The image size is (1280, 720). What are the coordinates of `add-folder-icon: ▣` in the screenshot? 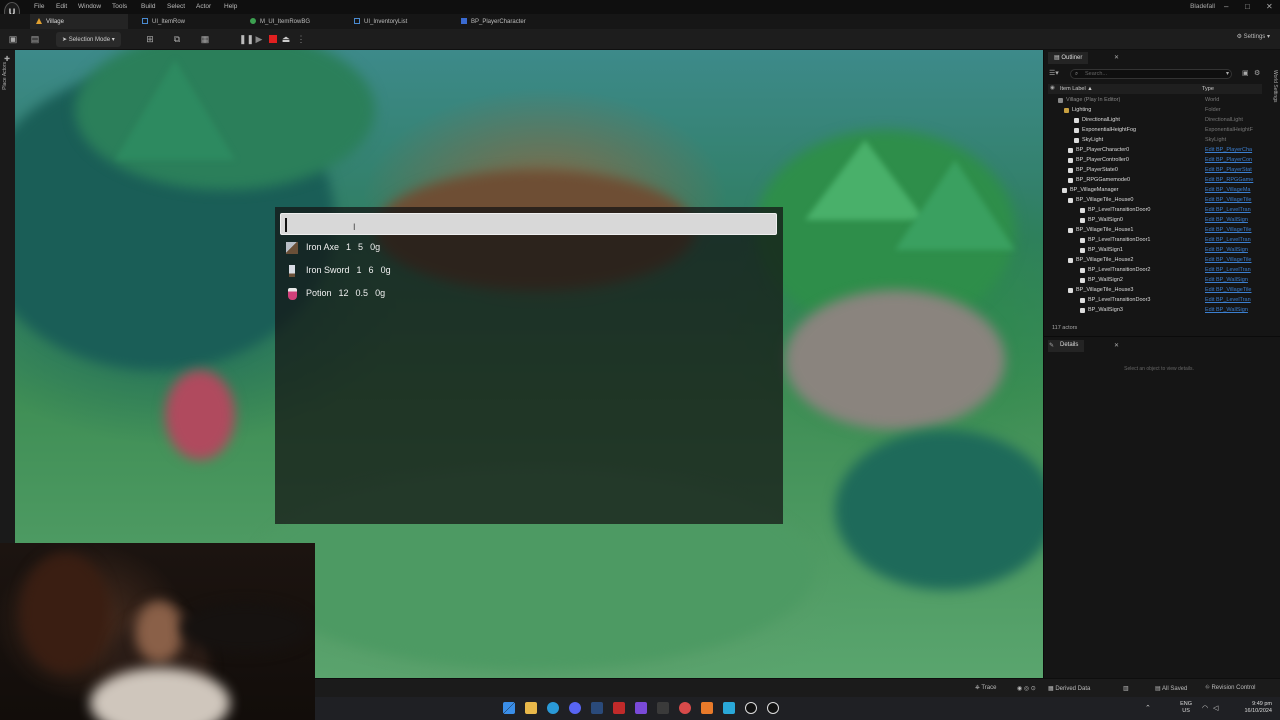 It's located at (1245, 73).